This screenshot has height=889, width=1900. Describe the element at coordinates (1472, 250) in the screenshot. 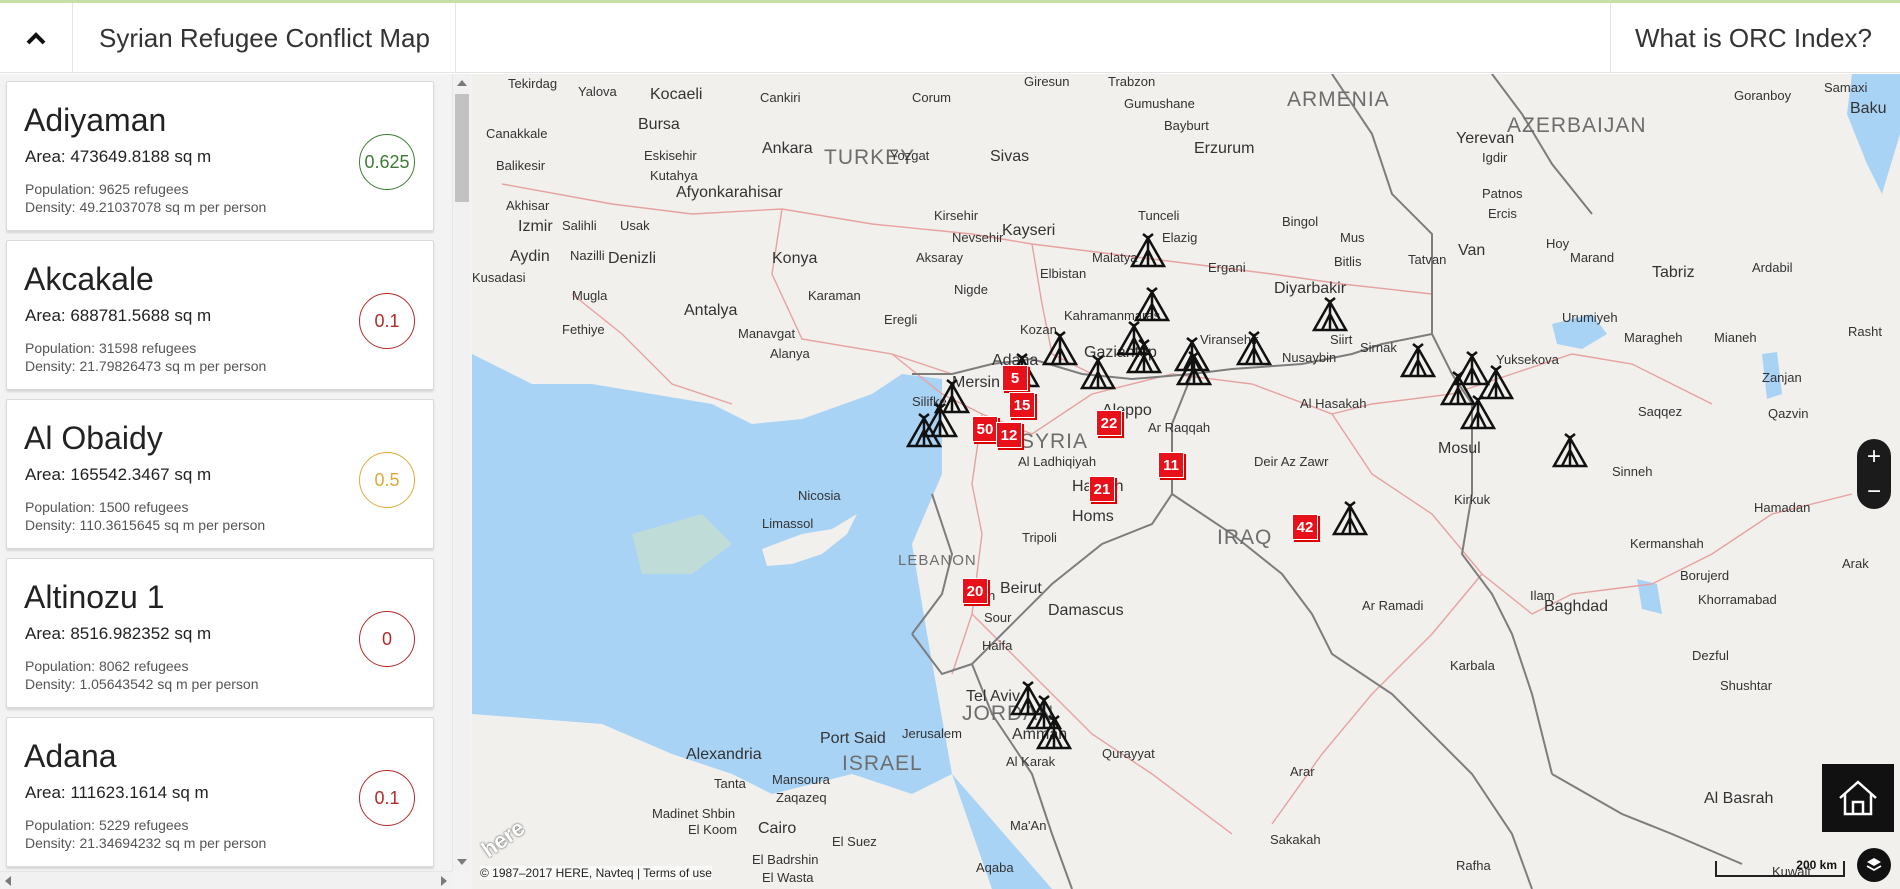

I see `city-label: Van` at that location.